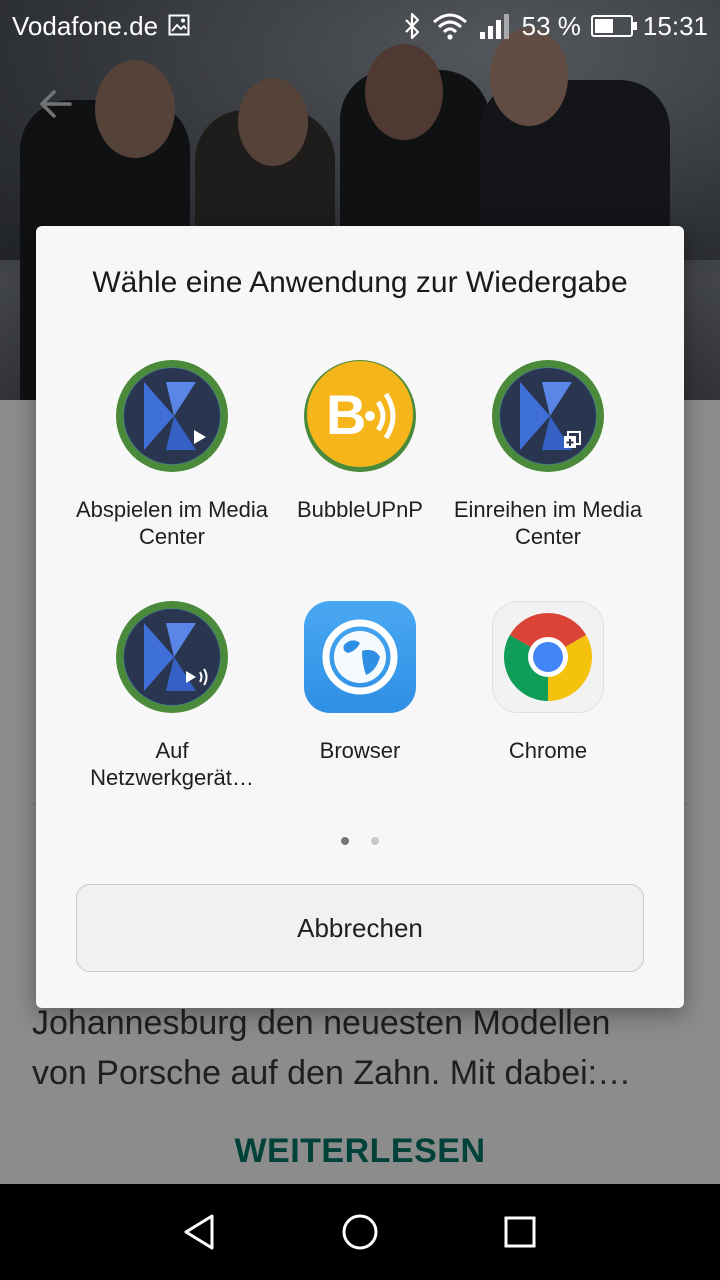 This screenshot has height=1280, width=720. What do you see at coordinates (179, 25) in the screenshot?
I see `image-notification-icon` at bounding box center [179, 25].